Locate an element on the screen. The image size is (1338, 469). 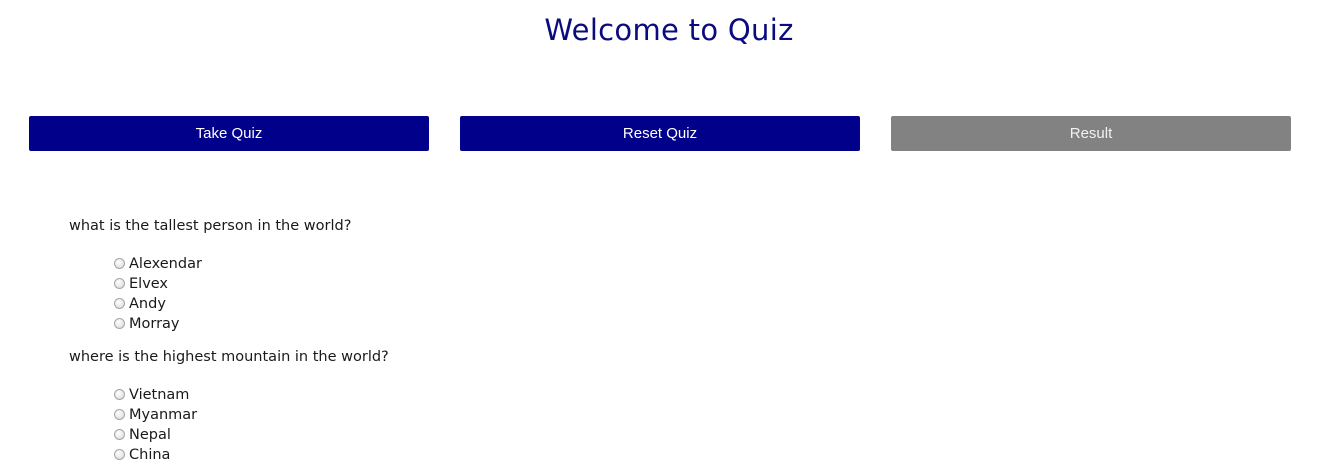
question-2-options: Vietnam Myanmar Nepal China is located at coordinates (155, 425).